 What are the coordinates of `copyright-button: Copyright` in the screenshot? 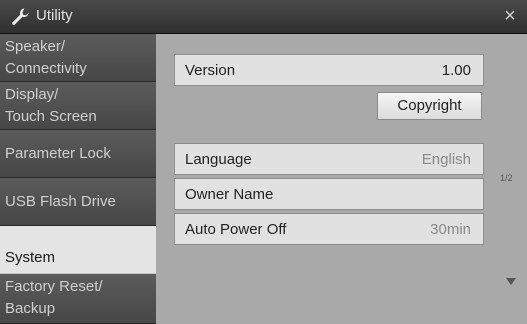 It's located at (429, 106).